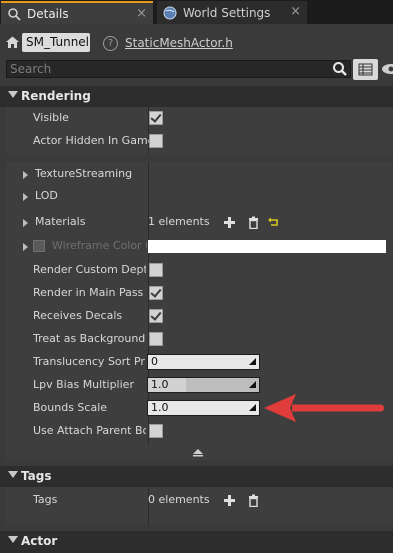 The image size is (393, 553). What do you see at coordinates (89, 361) in the screenshot?
I see `property-label: Translucency Sort Pri` at bounding box center [89, 361].